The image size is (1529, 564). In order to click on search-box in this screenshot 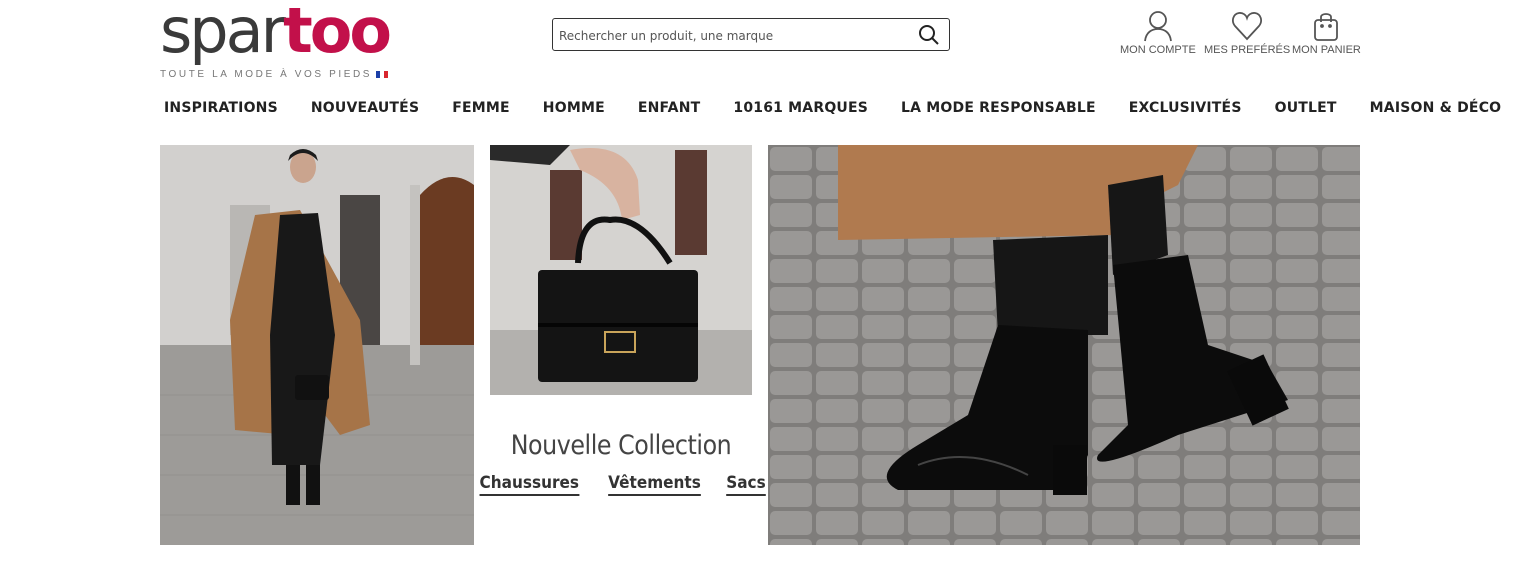, I will do `click(751, 34)`.